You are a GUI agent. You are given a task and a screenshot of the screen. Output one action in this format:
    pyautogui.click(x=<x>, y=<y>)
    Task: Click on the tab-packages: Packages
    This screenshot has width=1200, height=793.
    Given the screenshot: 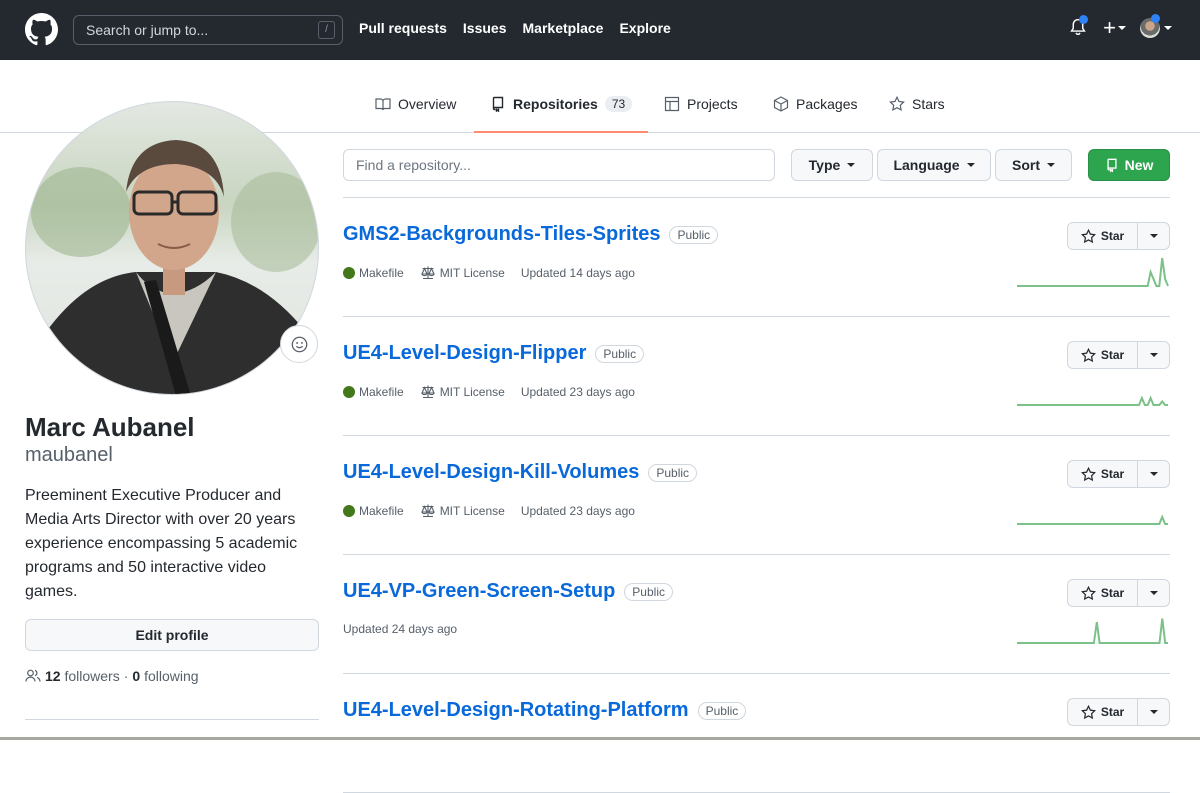 What is the action you would take?
    pyautogui.click(x=815, y=110)
    